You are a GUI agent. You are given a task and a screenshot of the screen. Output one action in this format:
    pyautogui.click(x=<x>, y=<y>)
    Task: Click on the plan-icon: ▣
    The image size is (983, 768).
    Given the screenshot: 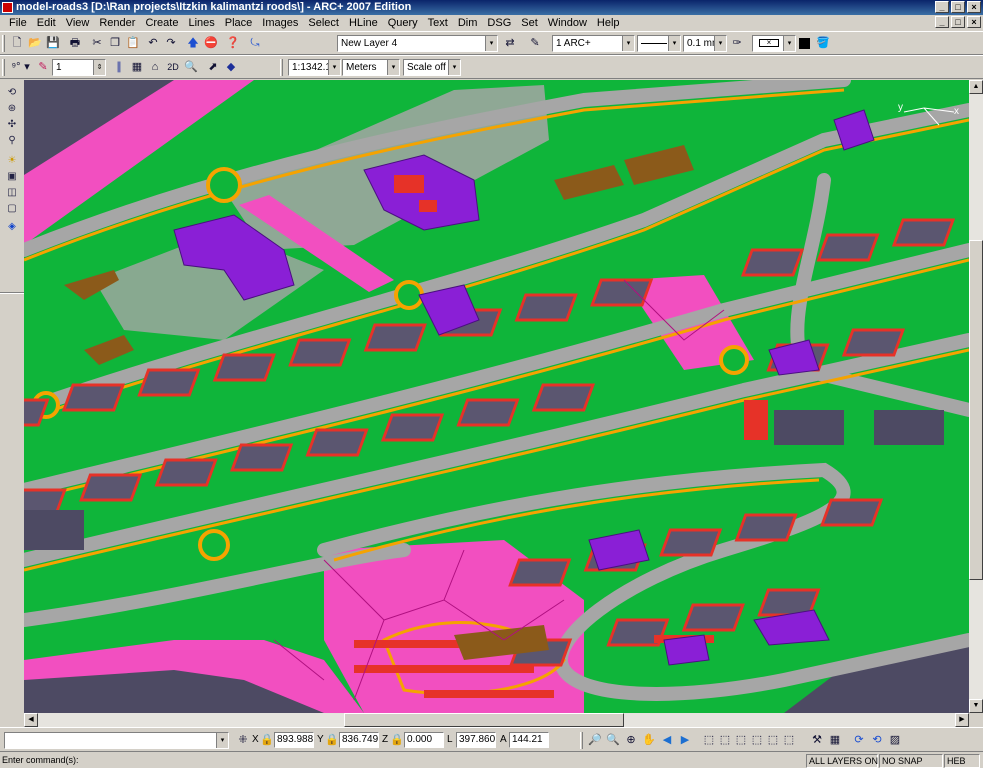 What is the action you would take?
    pyautogui.click(x=12, y=177)
    